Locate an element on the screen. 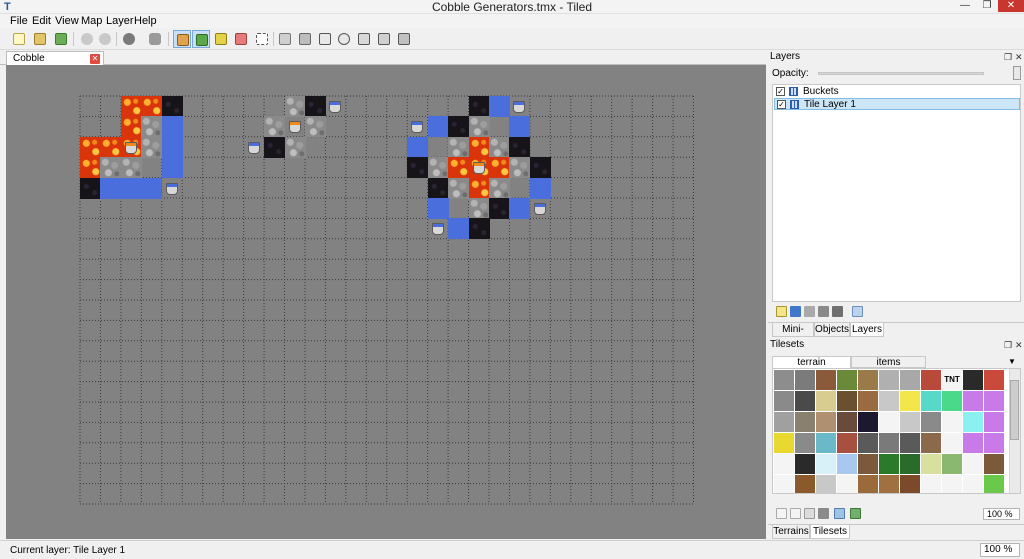 This screenshot has width=1024, height=559. tab-tilesets: Tilesets is located at coordinates (830, 532).